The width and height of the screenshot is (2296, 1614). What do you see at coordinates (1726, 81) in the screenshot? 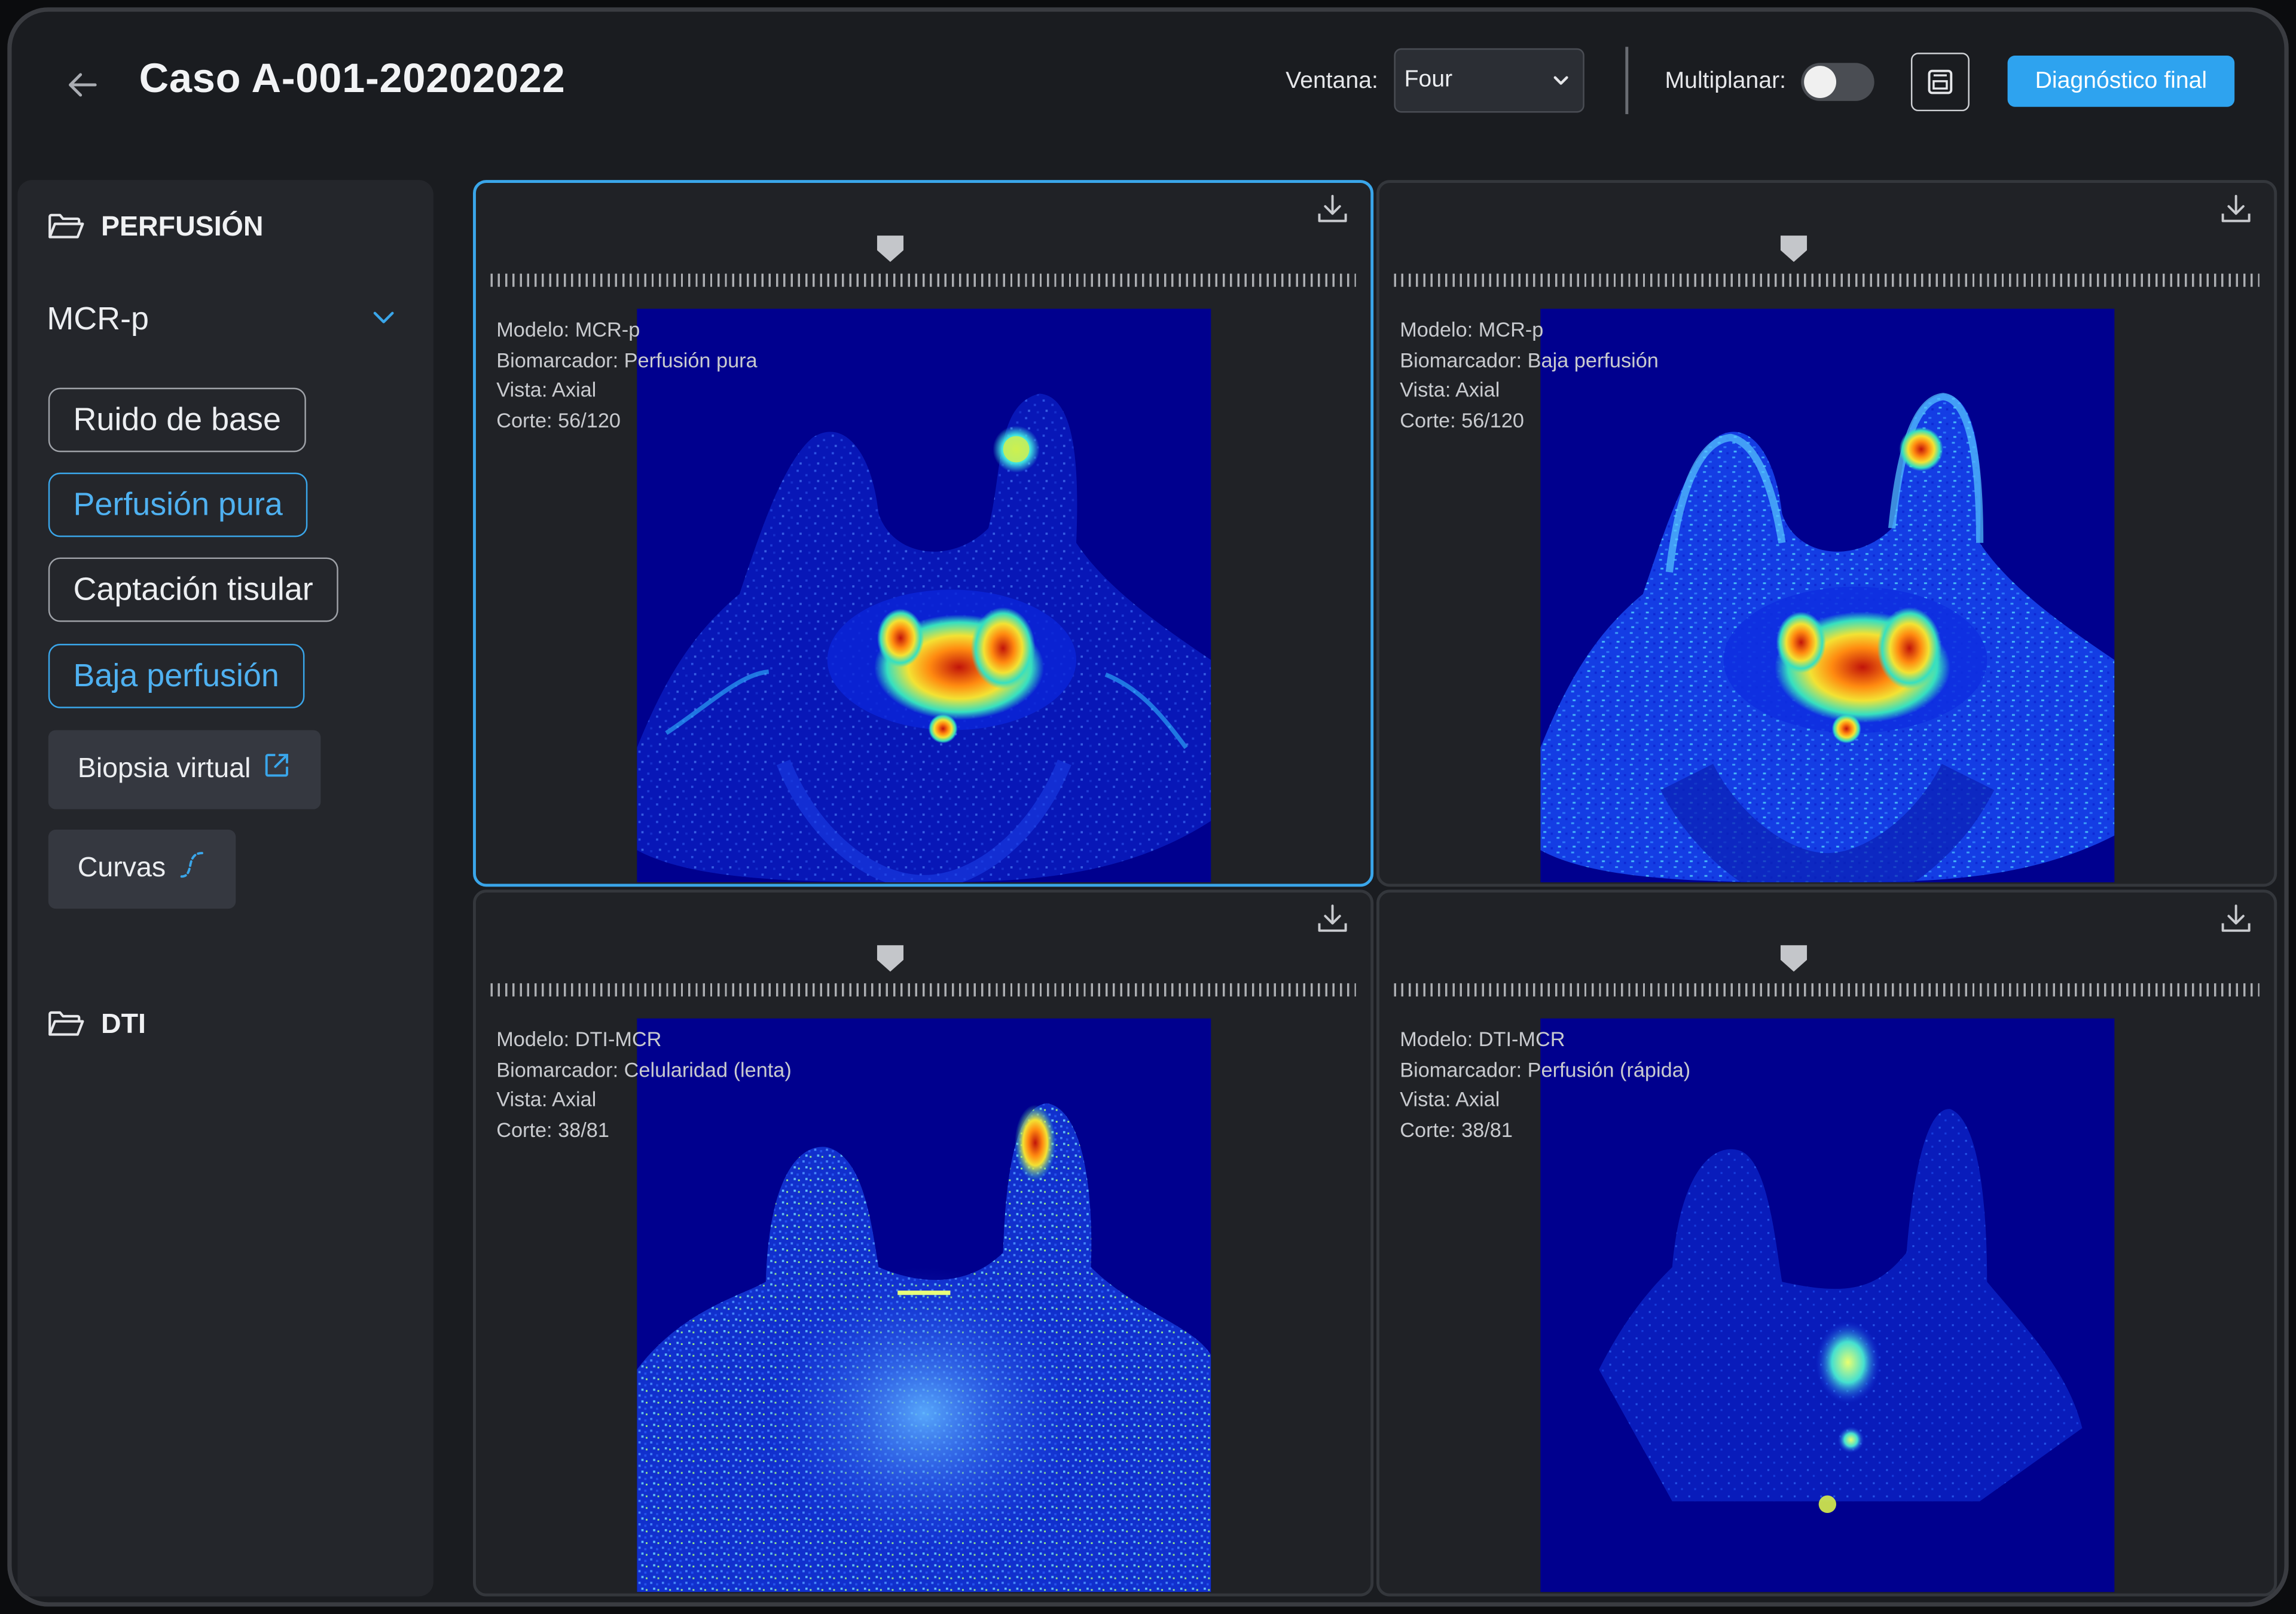
I see `multiplanar-label: Multiplanar:` at bounding box center [1726, 81].